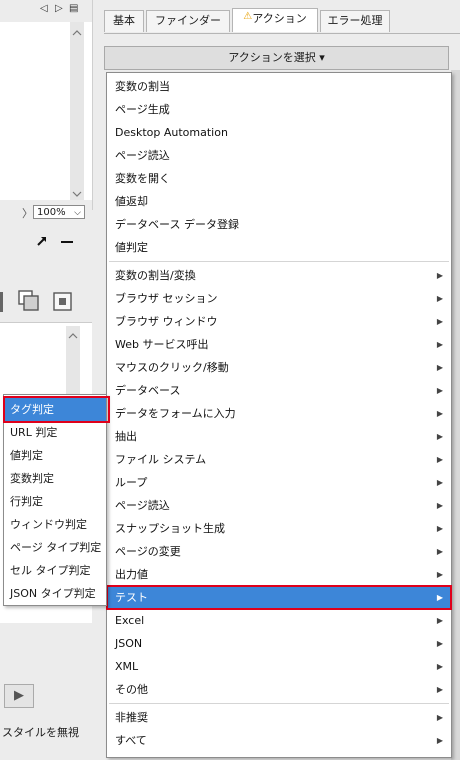  I want to click on menu-item-submenu: ブラウザ ウィンドウ ▶, so click(279, 322).